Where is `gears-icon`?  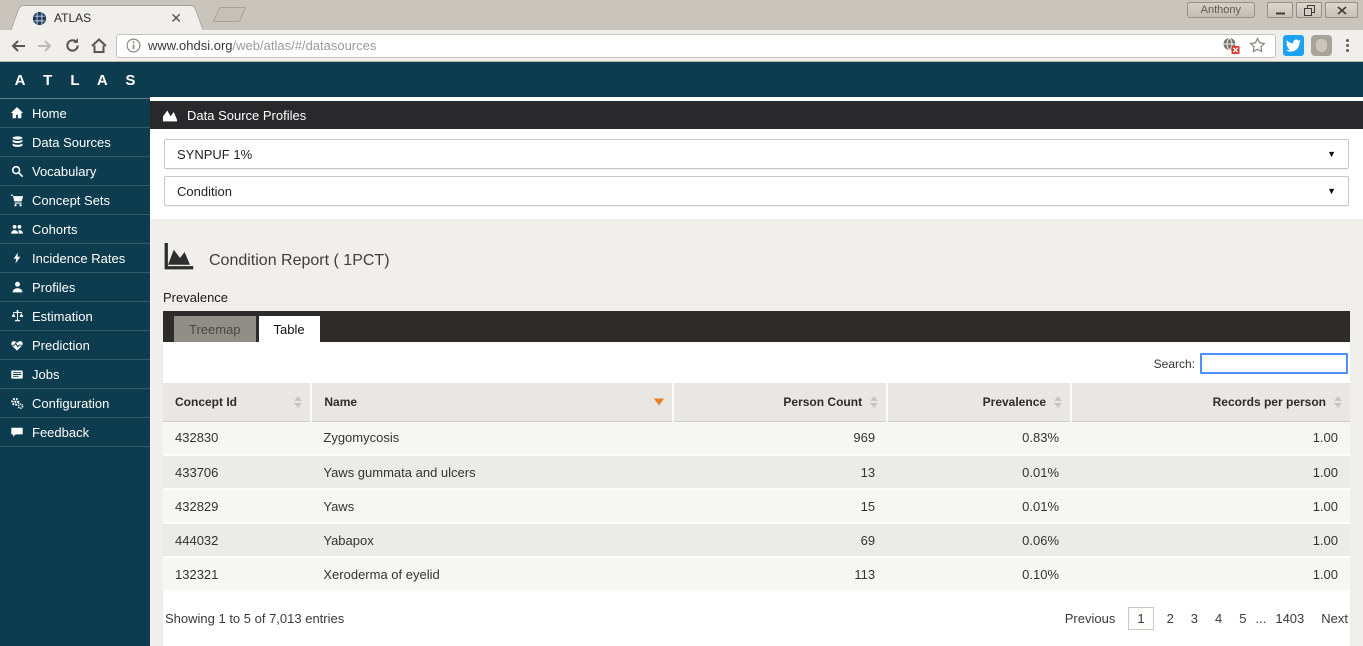 gears-icon is located at coordinates (17, 403).